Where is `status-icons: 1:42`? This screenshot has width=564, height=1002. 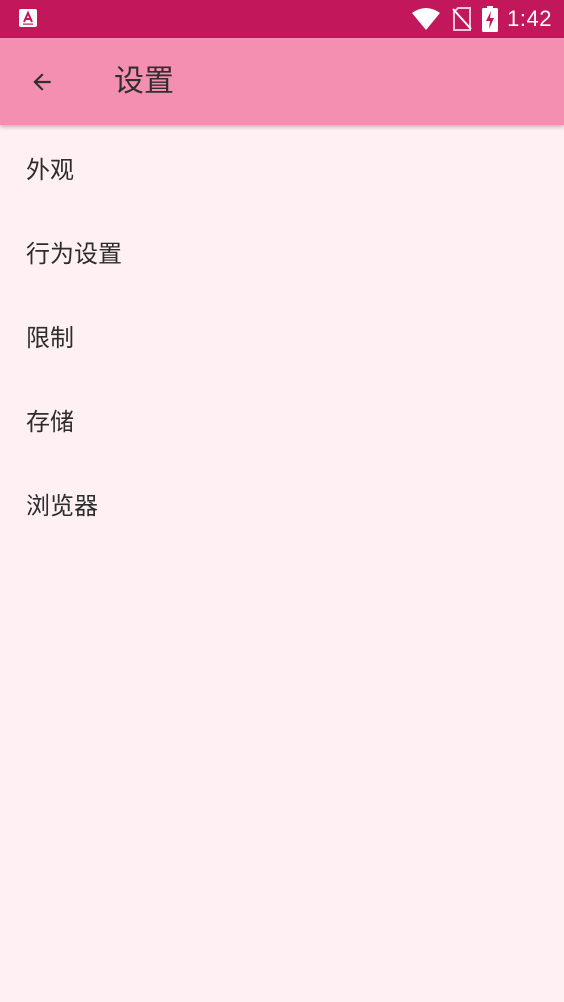 status-icons: 1:42 is located at coordinates (482, 19).